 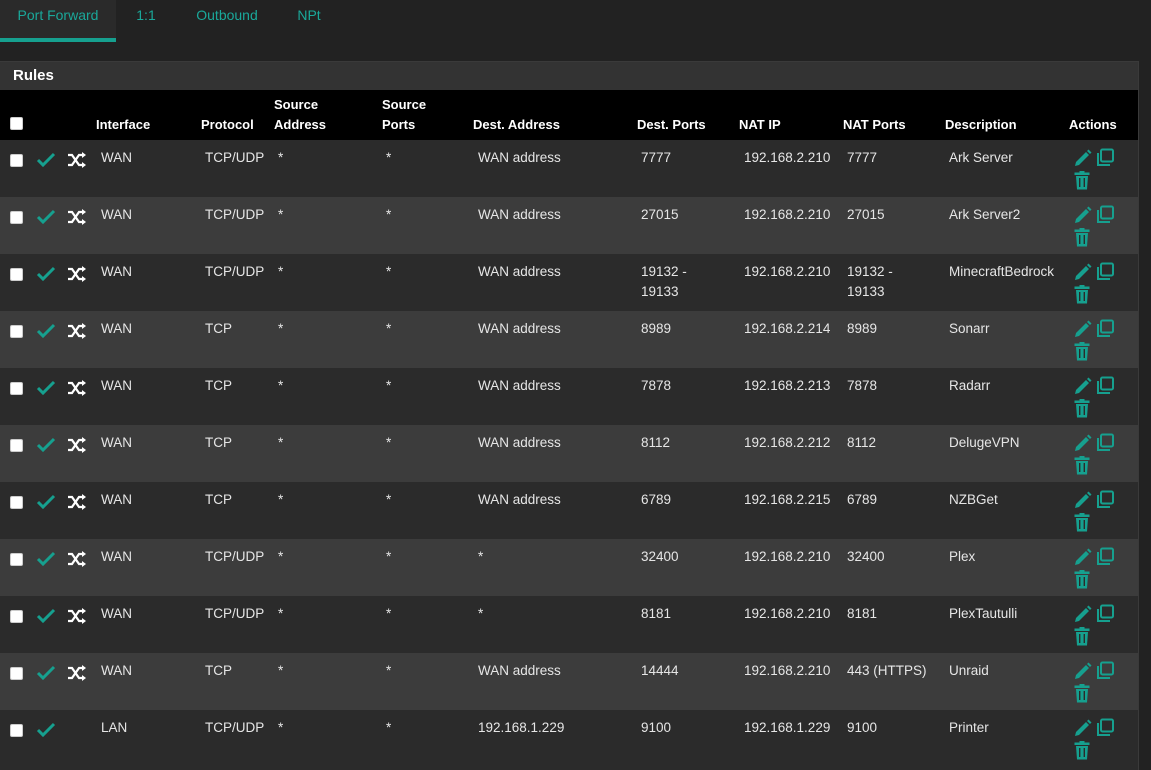 What do you see at coordinates (404, 115) in the screenshot?
I see `col-source-ports: Source Ports` at bounding box center [404, 115].